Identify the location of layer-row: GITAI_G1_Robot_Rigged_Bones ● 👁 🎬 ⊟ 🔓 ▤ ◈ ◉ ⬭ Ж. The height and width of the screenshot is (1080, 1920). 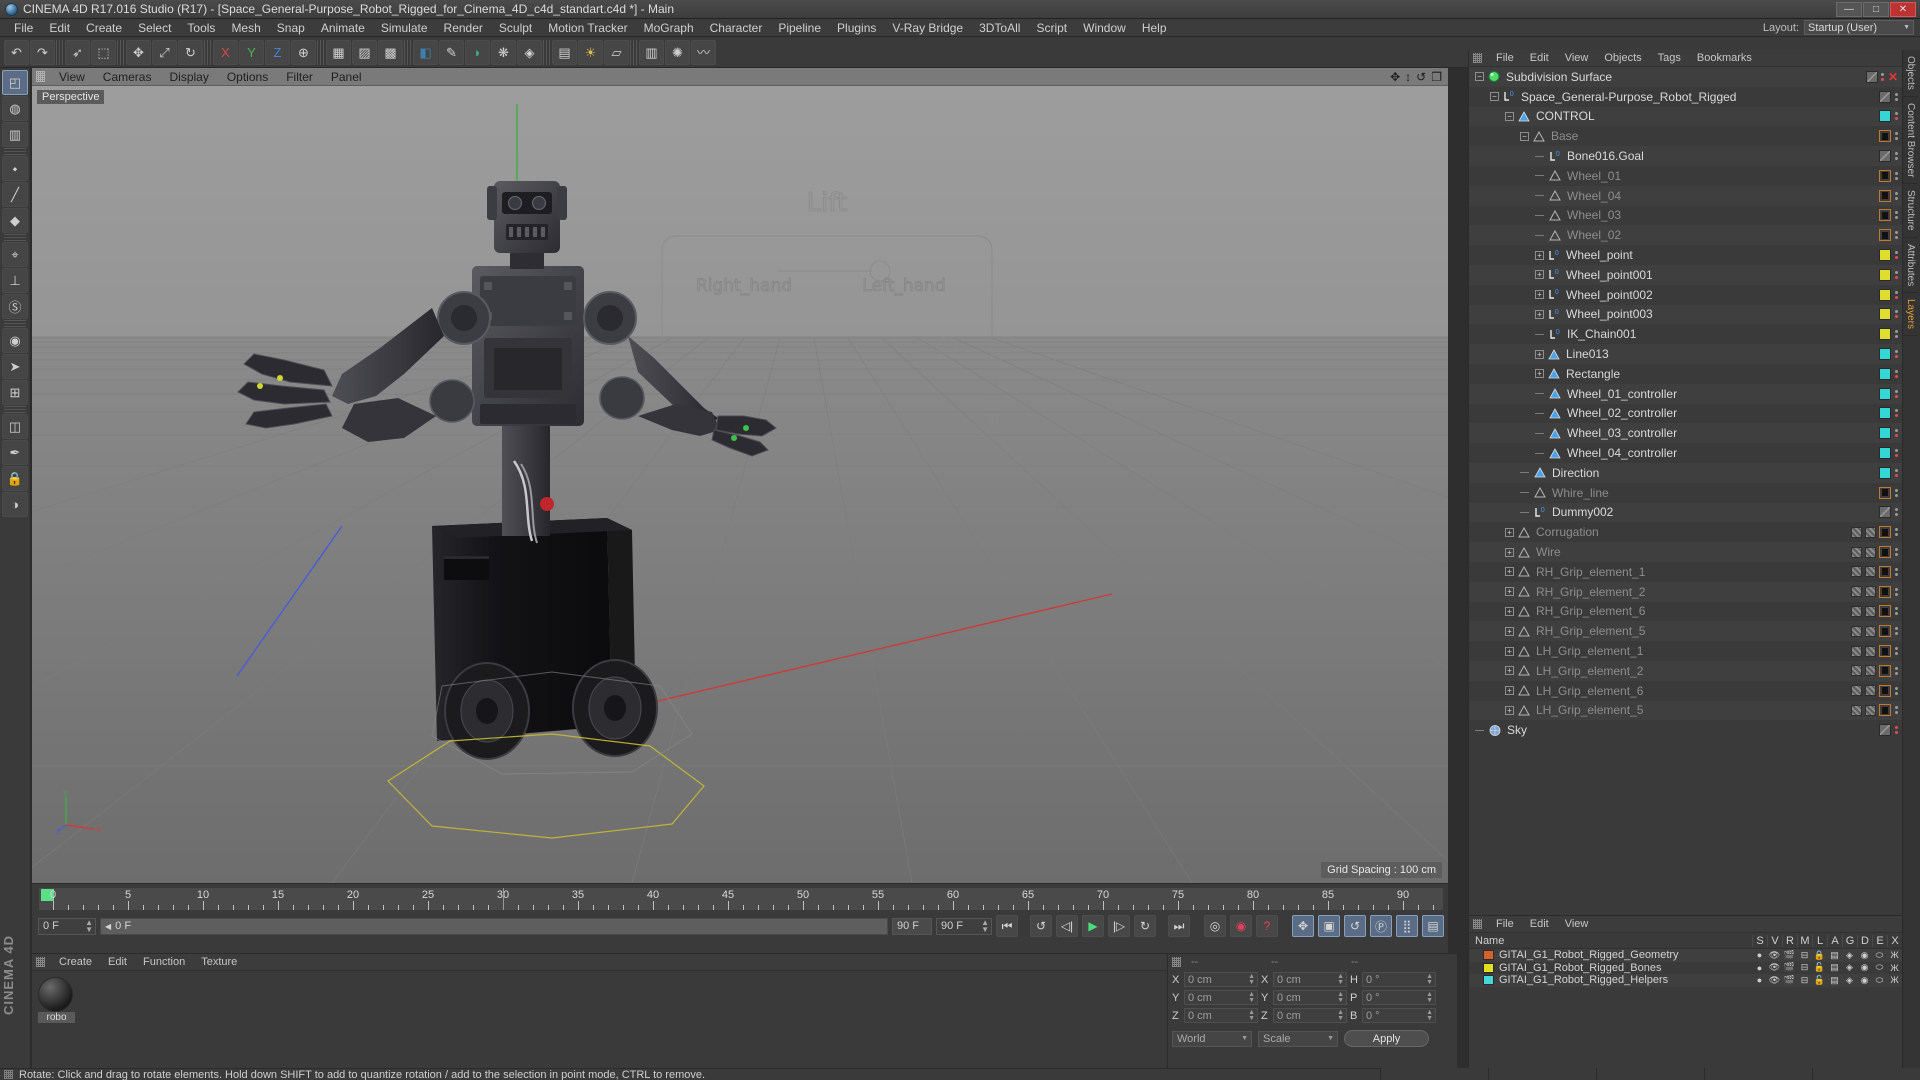
(1685, 968).